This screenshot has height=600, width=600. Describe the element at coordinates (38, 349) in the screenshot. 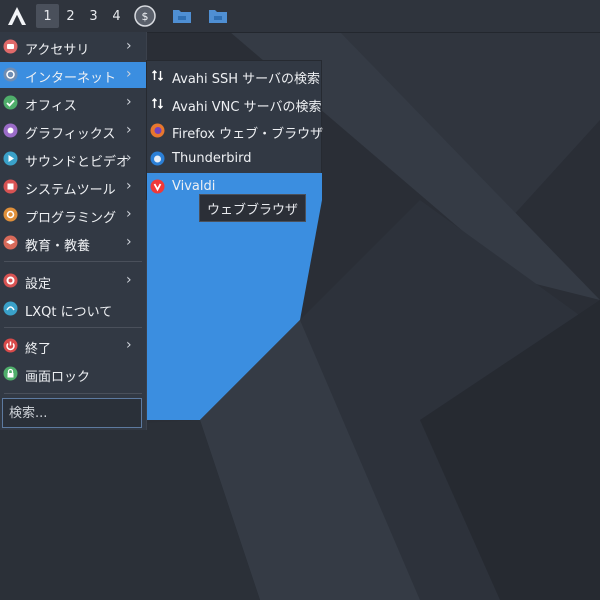

I see `menu-item-label: 終了` at that location.